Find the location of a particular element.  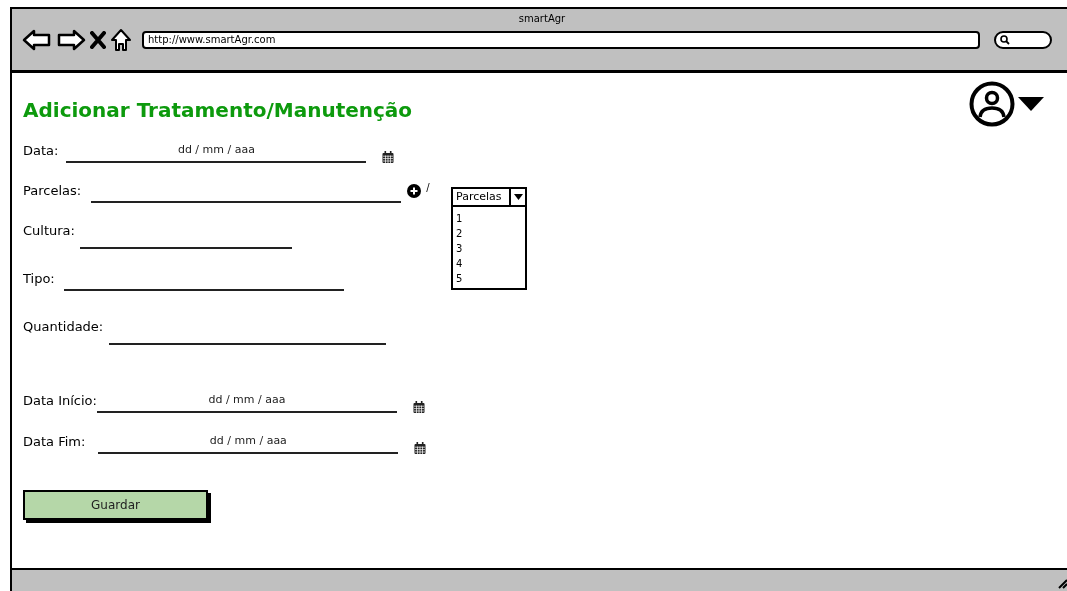

address-field: http://www.smartAgr.com is located at coordinates (561, 40).